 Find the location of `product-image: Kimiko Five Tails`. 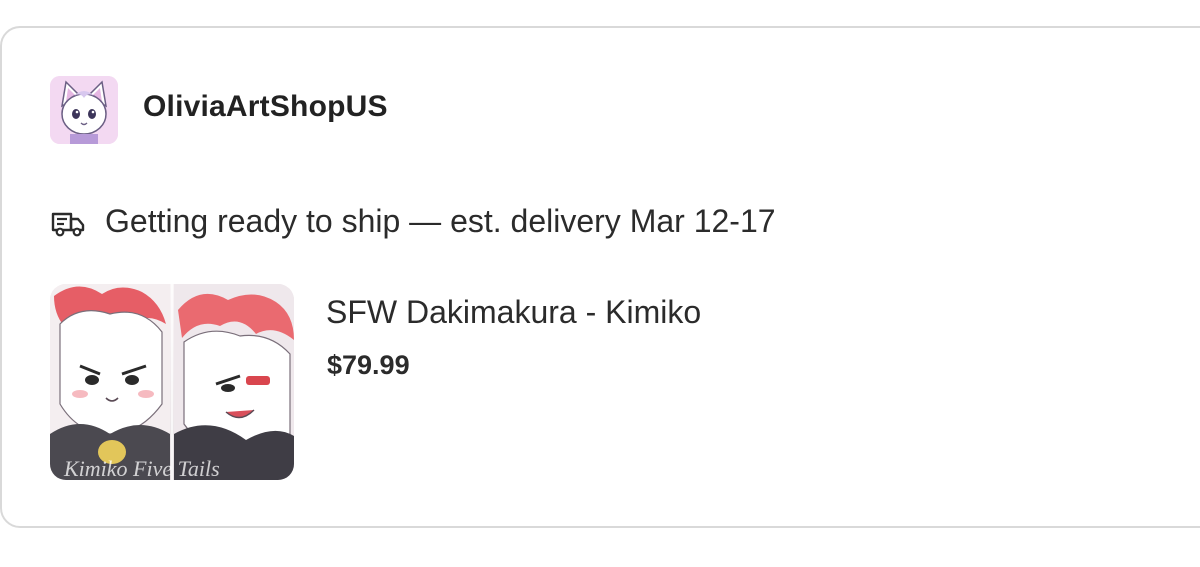

product-image: Kimiko Five Tails is located at coordinates (172, 382).